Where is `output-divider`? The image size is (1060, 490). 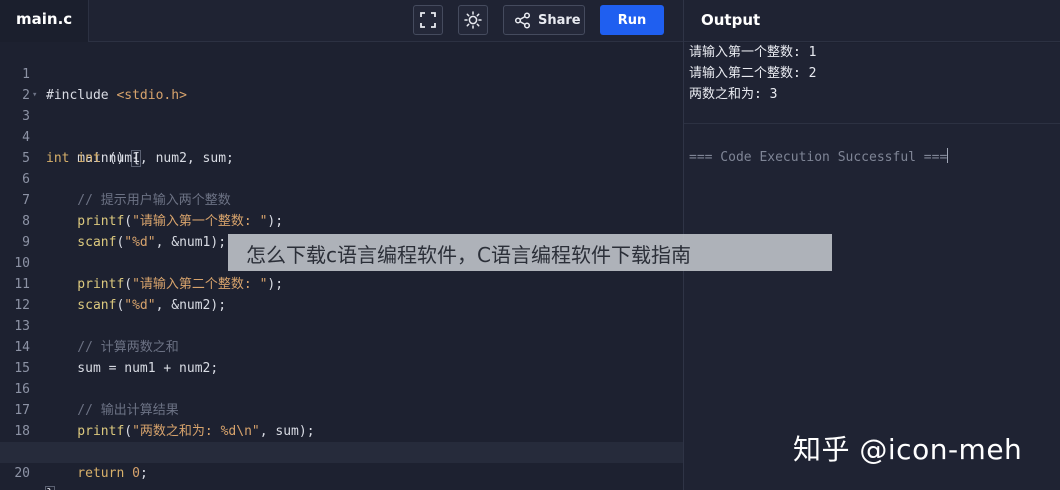 output-divider is located at coordinates (872, 123).